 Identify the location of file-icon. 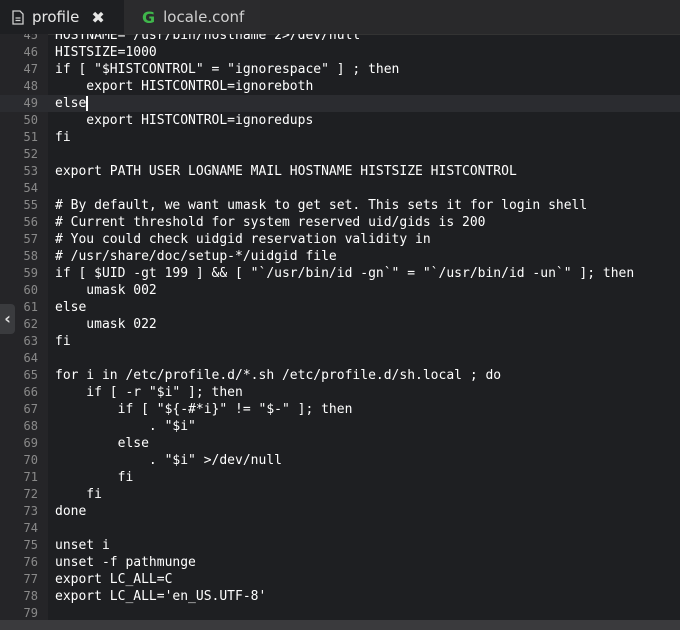
(18, 17).